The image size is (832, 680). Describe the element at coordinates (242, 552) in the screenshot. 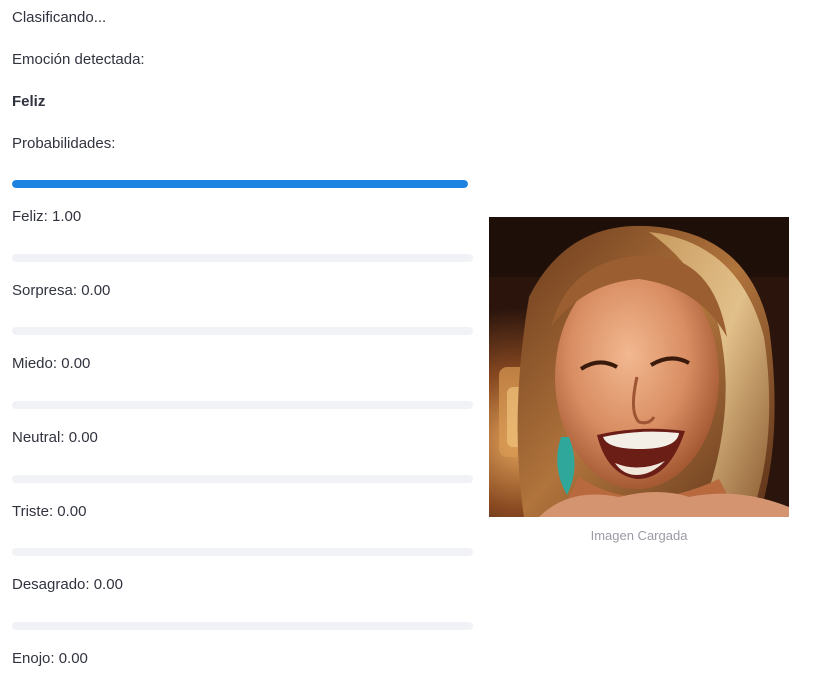

I see `progress-bar-desagrado` at that location.